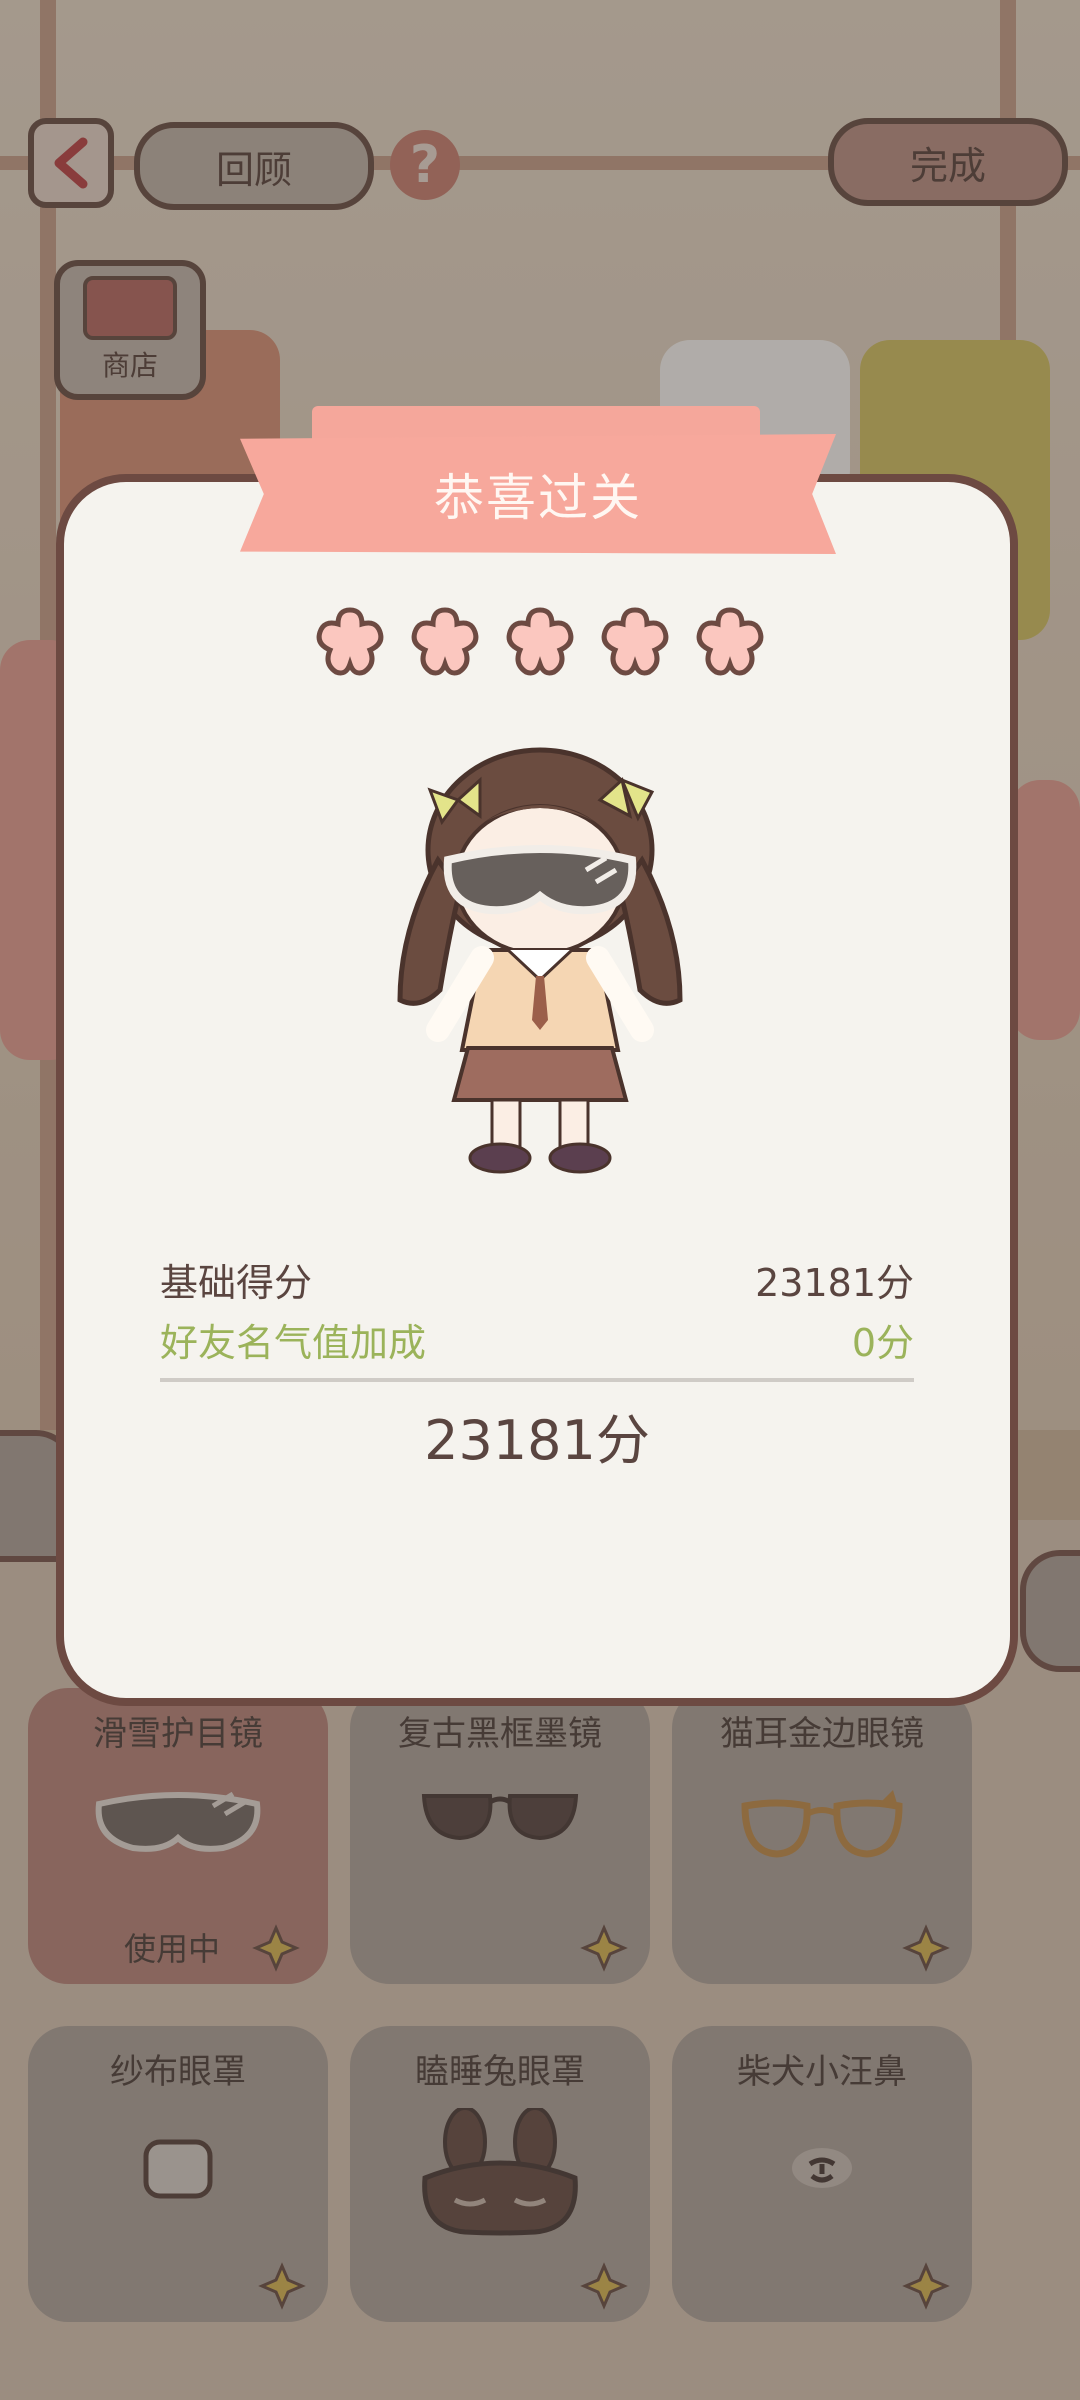 Image resolution: width=1080 pixels, height=2400 pixels. Describe the element at coordinates (540, 960) in the screenshot. I see `dressed-character` at that location.